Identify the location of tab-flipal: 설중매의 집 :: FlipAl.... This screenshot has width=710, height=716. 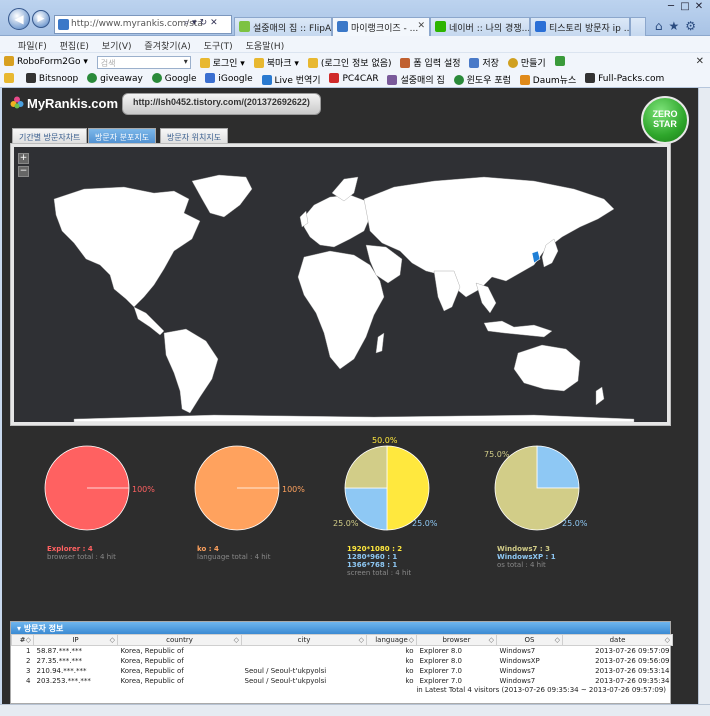
(283, 26).